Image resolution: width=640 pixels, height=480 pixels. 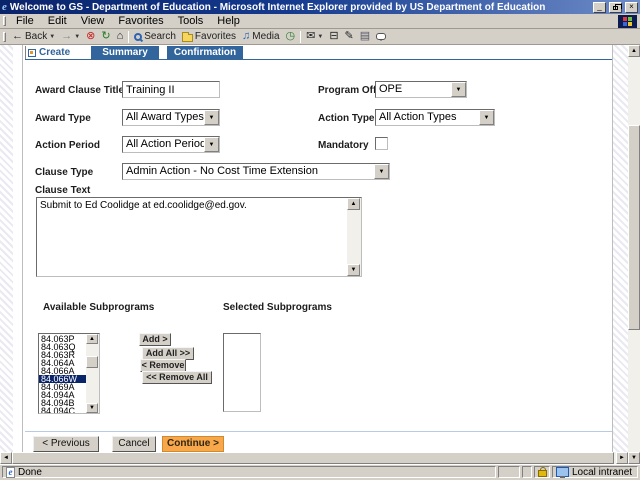 I want to click on tab-confirmation: Confirmation, so click(x=205, y=52).